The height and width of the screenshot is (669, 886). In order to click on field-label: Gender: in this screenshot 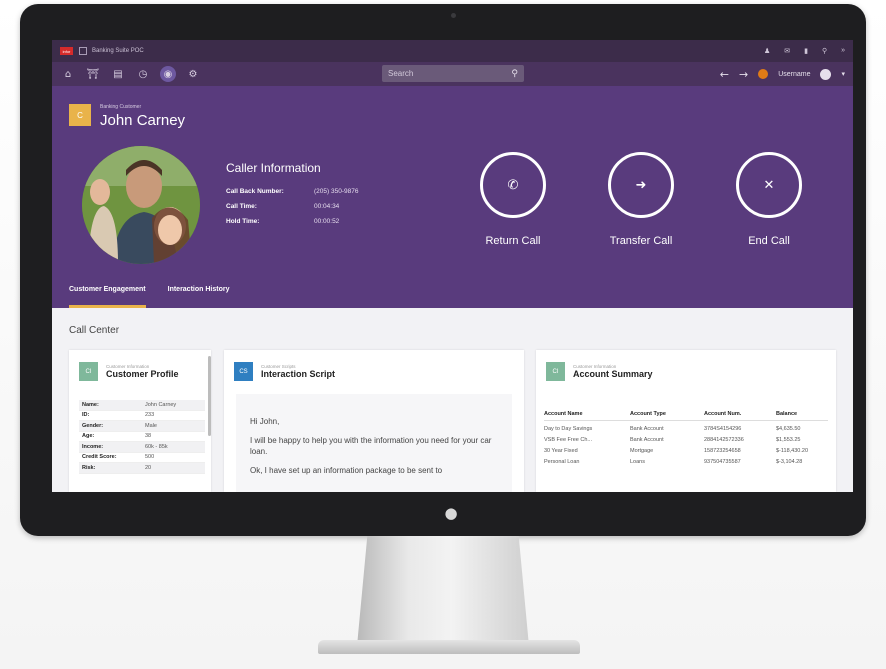, I will do `click(93, 425)`.